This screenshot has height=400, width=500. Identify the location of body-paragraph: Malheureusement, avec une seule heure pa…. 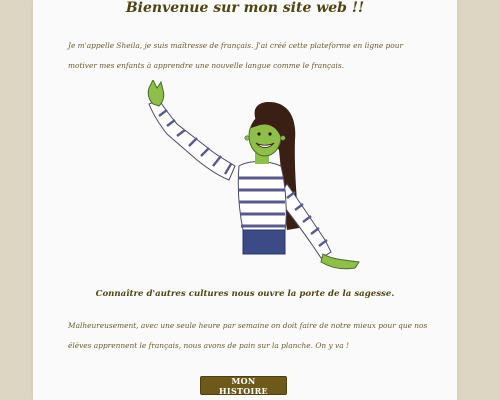
(248, 335).